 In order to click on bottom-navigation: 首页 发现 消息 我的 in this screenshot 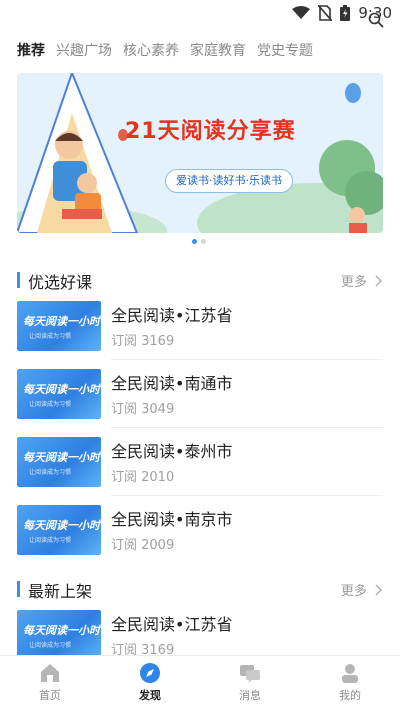, I will do `click(200, 683)`.